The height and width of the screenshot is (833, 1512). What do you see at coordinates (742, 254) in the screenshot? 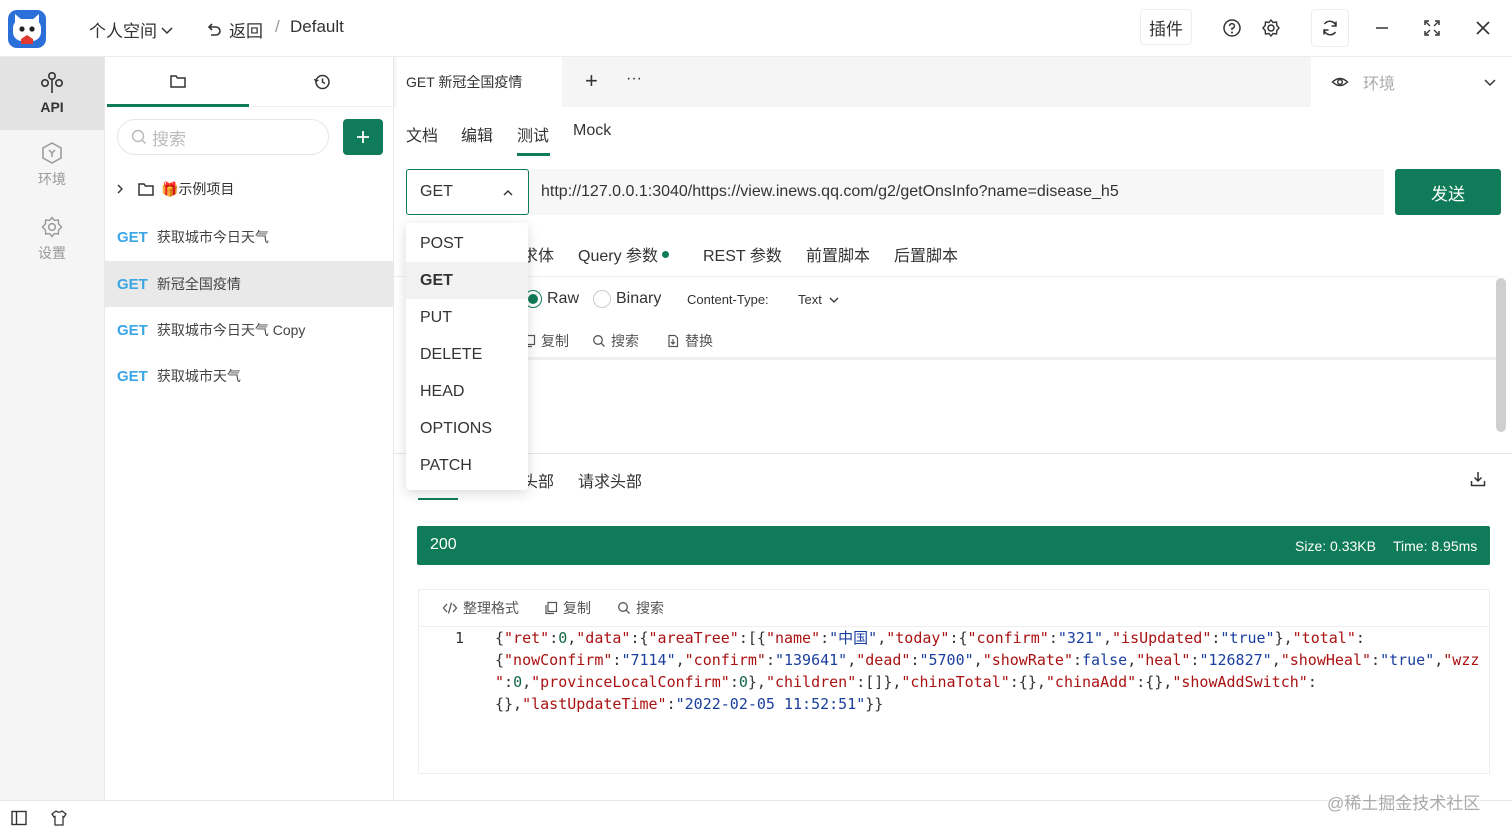
I see `tab-rest-params: REST 参数` at bounding box center [742, 254].